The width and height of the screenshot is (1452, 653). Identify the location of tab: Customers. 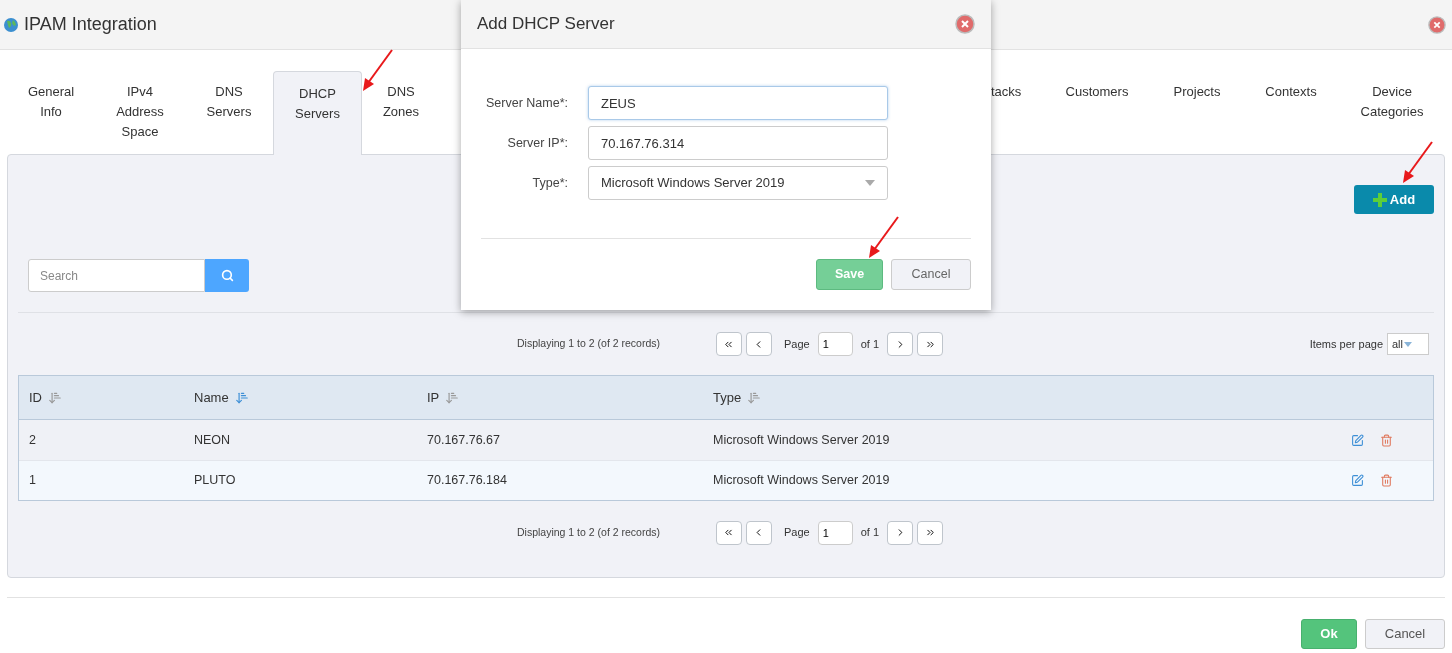
(1097, 112).